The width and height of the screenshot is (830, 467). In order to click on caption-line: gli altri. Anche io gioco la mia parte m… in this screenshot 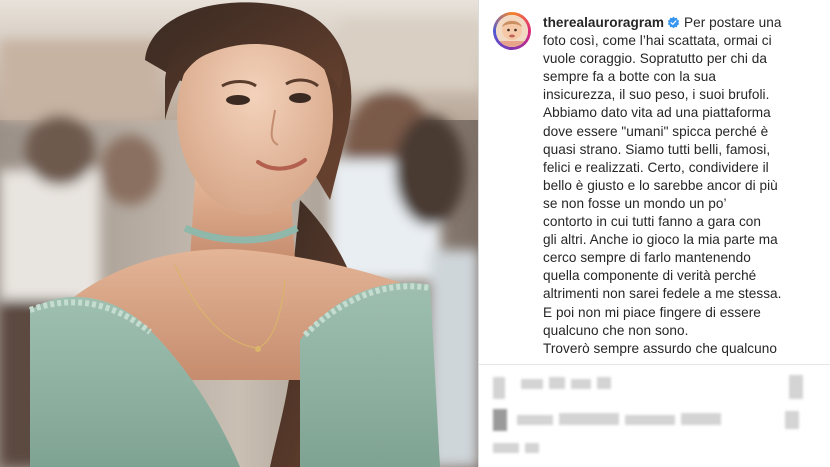, I will do `click(660, 240)`.